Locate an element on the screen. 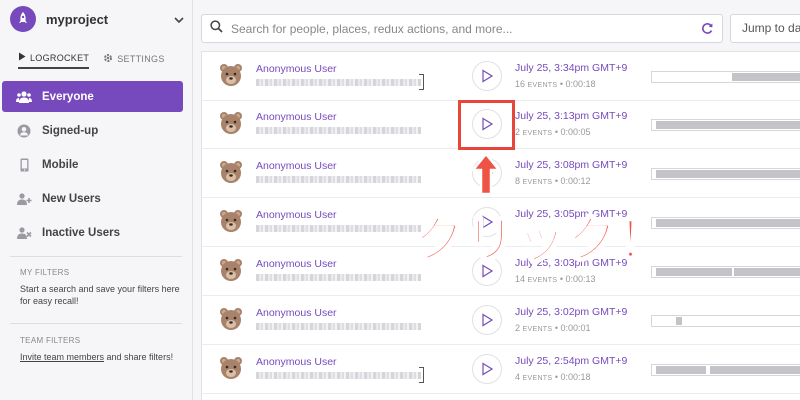  session-time: July 25, 3:13pm GMT+9 is located at coordinates (571, 116).